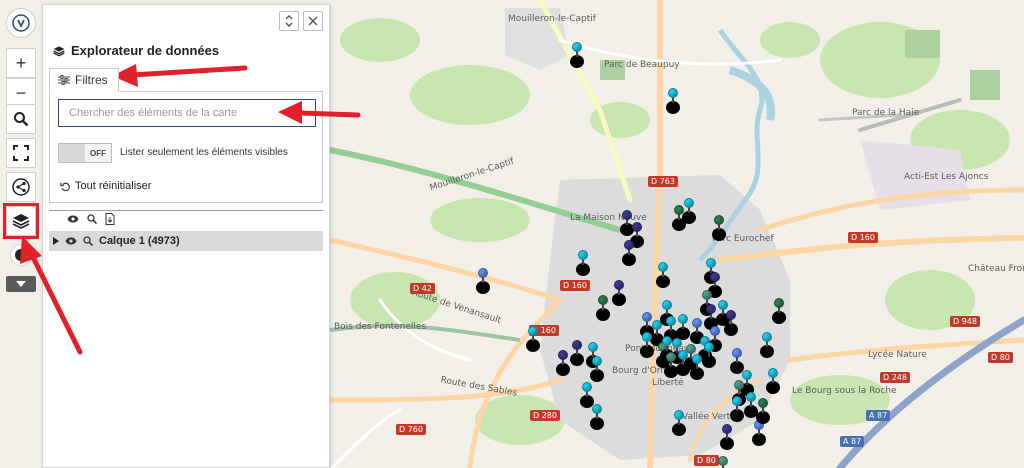 This screenshot has width=1024, height=468. I want to click on road-badge: D 42, so click(422, 288).